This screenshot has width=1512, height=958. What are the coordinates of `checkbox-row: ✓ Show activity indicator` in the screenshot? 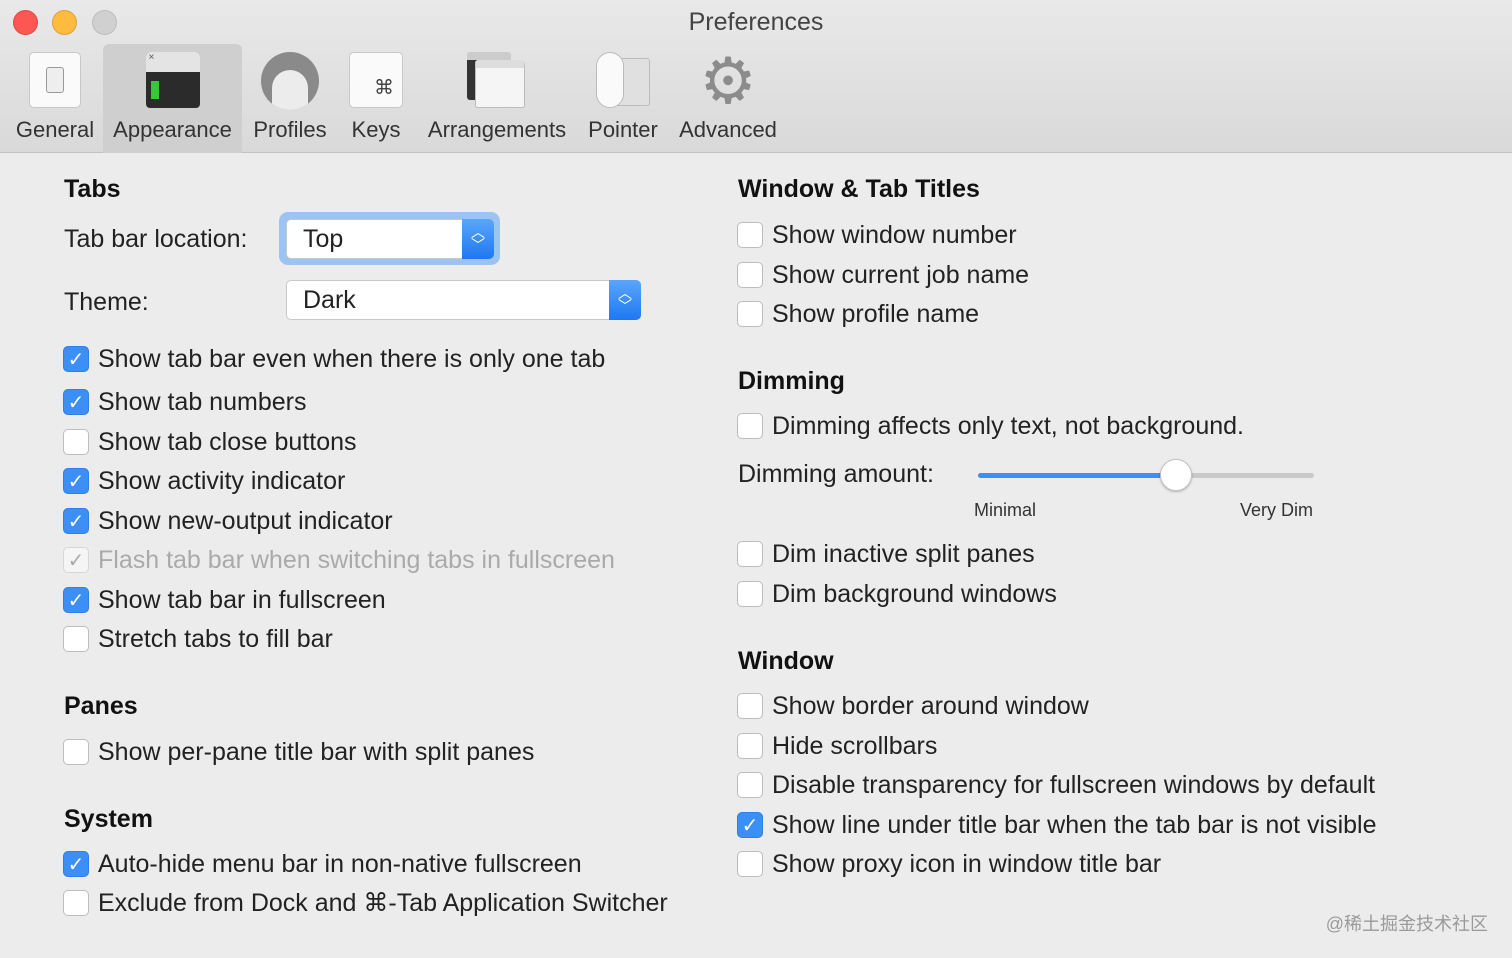 It's located at (204, 481).